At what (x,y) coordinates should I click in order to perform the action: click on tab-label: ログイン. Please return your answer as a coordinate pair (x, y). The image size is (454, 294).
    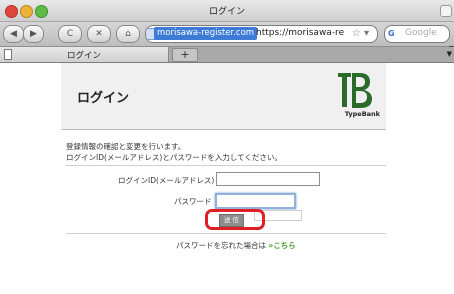
    Looking at the image, I should click on (83, 56).